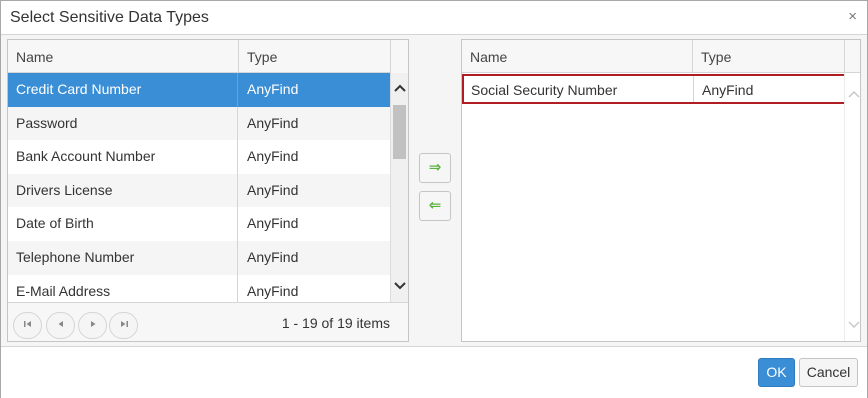 This screenshot has height=398, width=868. I want to click on table-row: Telephone Number AnyFind, so click(199, 257).